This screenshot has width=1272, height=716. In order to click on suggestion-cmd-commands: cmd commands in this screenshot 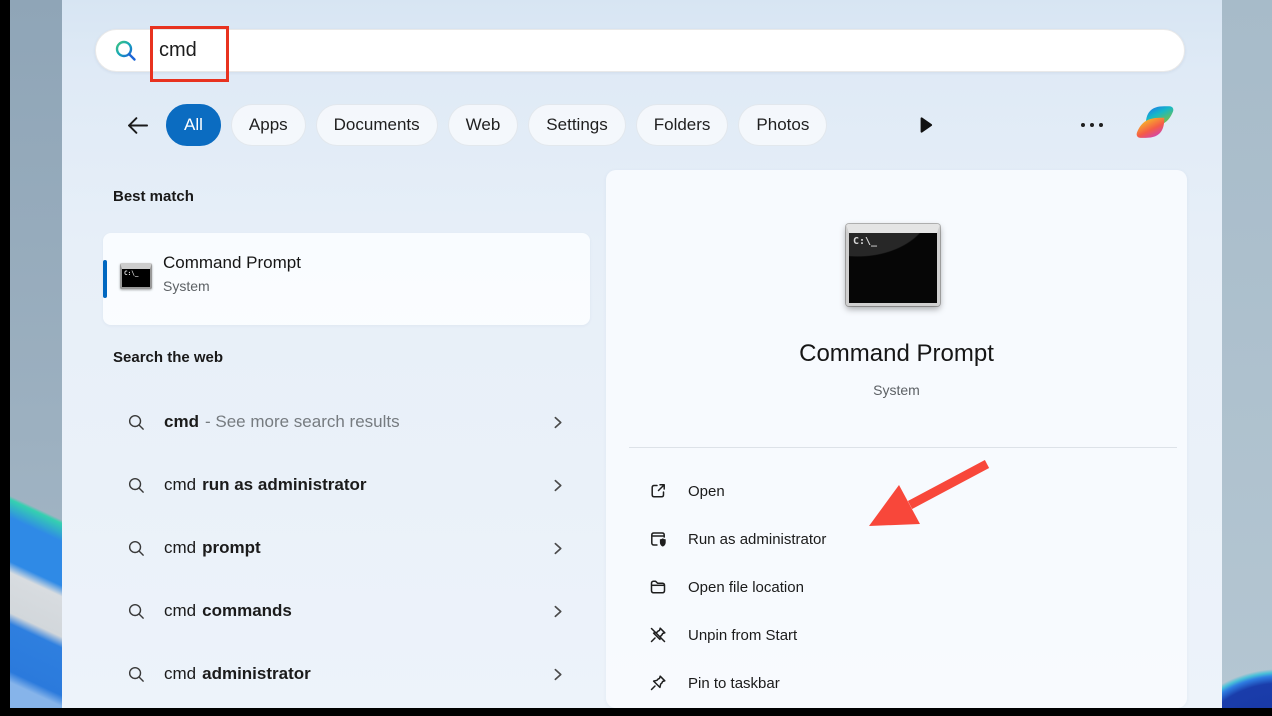, I will do `click(346, 611)`.